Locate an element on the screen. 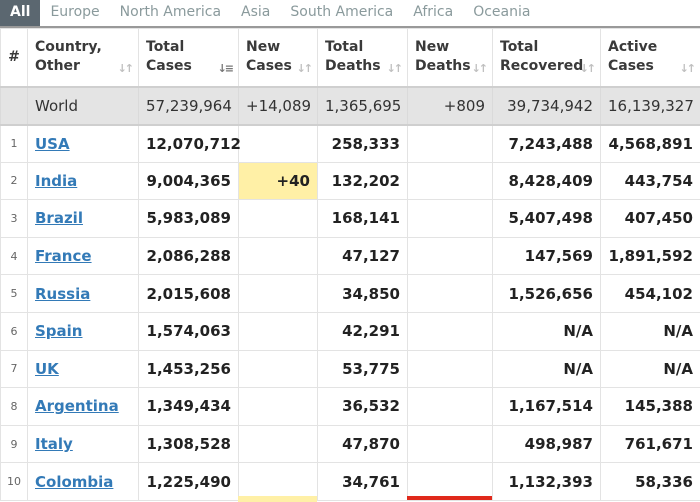 The height and width of the screenshot is (502, 700). rank-cell: 10 is located at coordinates (14, 482).